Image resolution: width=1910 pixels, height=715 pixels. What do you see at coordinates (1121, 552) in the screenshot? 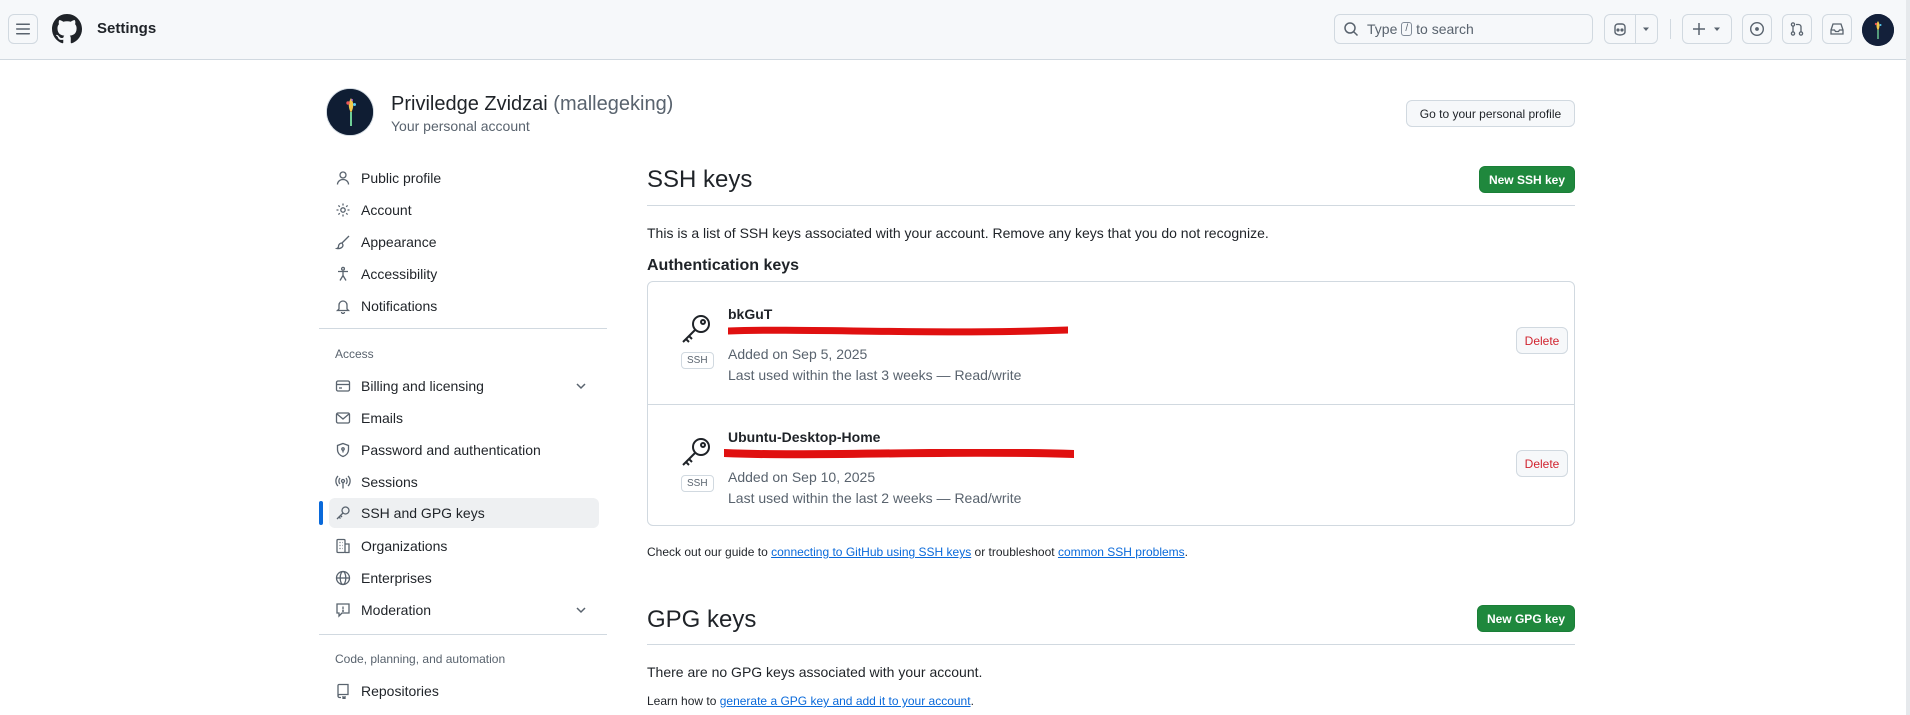
I see `ssh-problems-link: common SSH problems` at bounding box center [1121, 552].